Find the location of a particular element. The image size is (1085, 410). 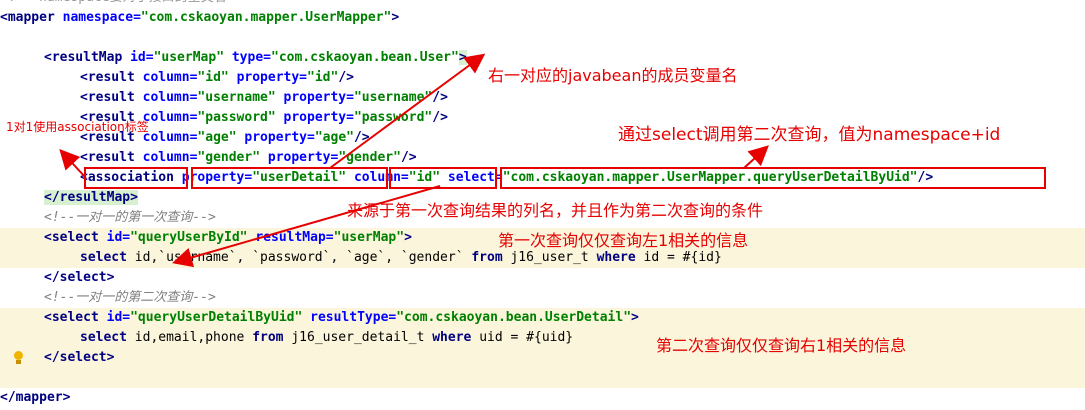

arrow-to-select-note is located at coordinates (756, 157).